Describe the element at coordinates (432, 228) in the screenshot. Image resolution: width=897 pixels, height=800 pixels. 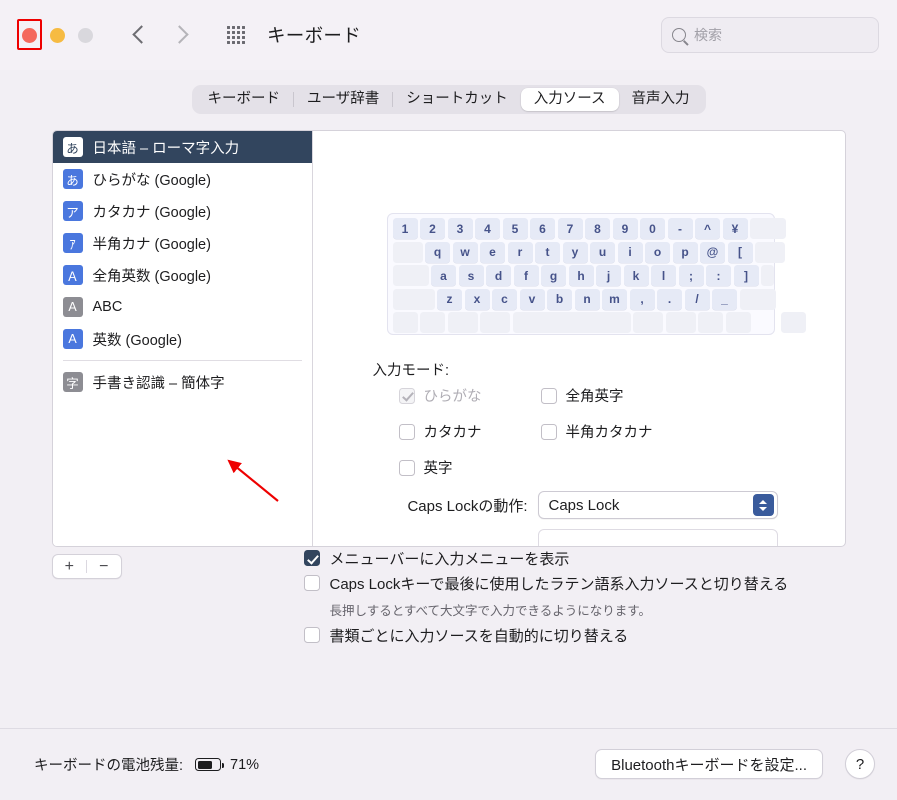
I see `key: 2` at that location.